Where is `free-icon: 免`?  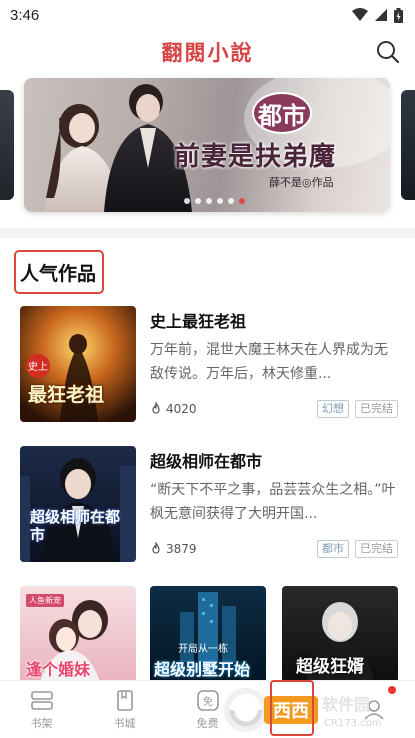
free-icon: 免 is located at coordinates (207, 700).